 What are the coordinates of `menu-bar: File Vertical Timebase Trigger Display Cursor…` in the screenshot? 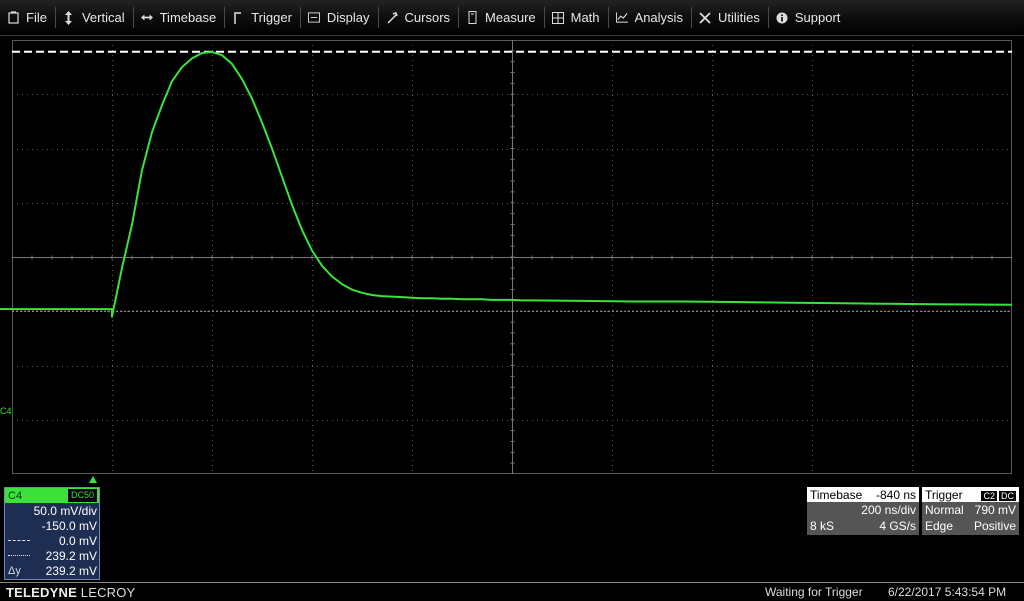 It's located at (512, 18).